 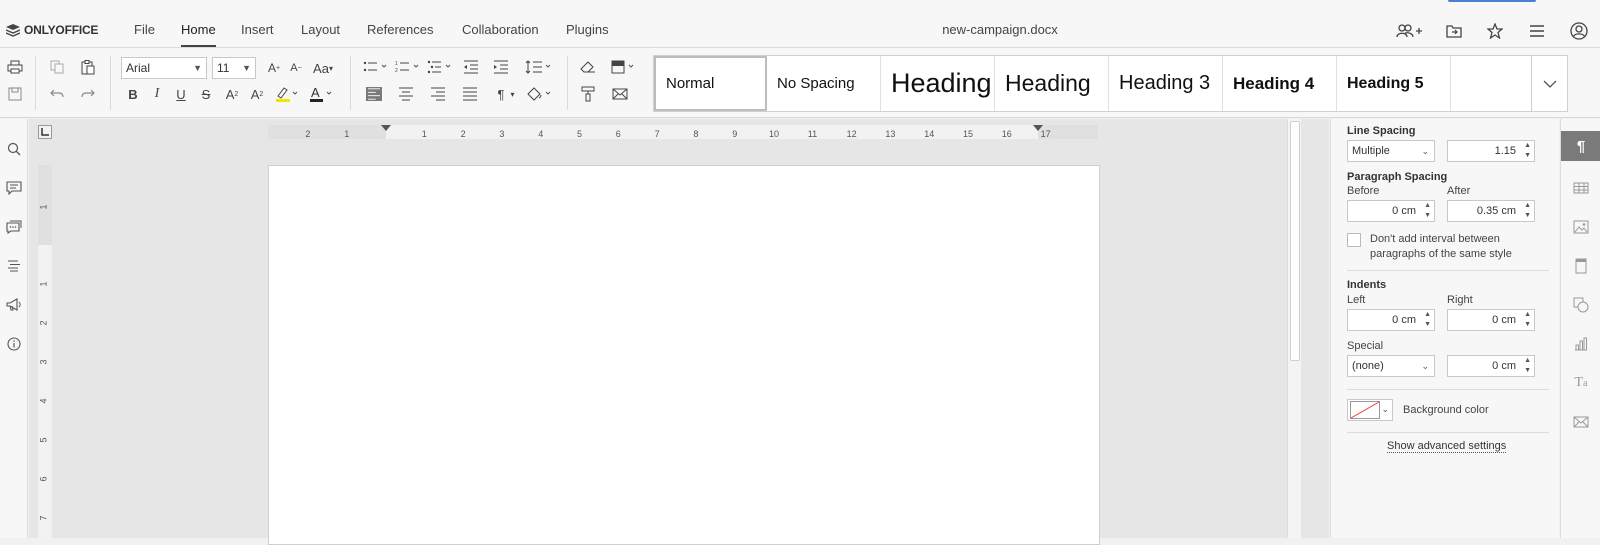 What do you see at coordinates (223, 68) in the screenshot?
I see `font-size-value: 11` at bounding box center [223, 68].